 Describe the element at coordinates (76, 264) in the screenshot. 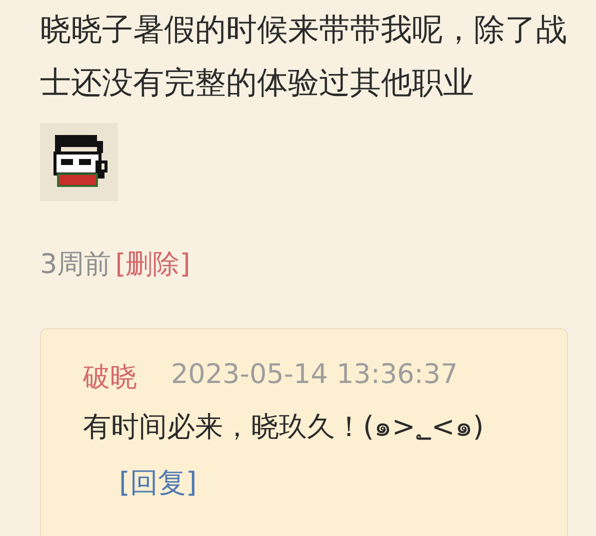

I see `post-time: 3周前` at that location.